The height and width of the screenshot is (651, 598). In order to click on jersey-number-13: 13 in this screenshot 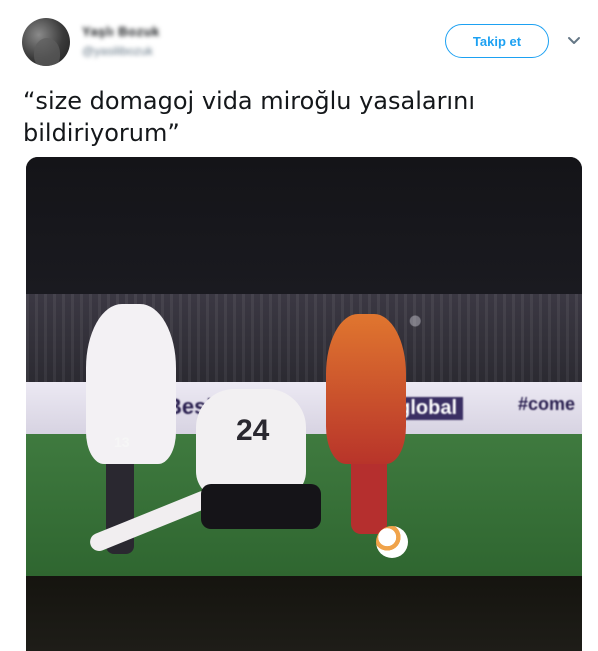, I will do `click(122, 442)`.